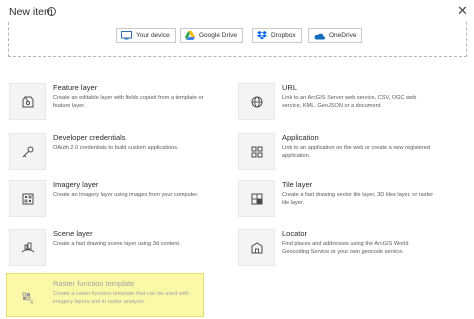 The height and width of the screenshot is (319, 474). I want to click on imagery-layer-icon, so click(27, 198).